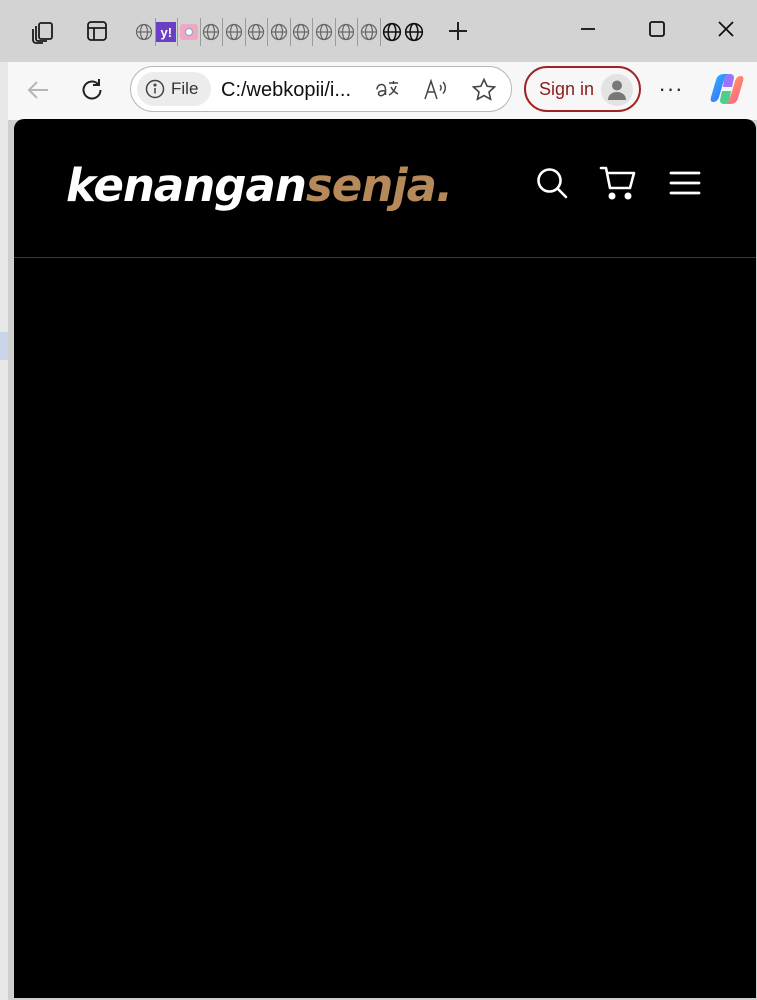 The height and width of the screenshot is (1000, 757). What do you see at coordinates (484, 90) in the screenshot?
I see `star-icon` at bounding box center [484, 90].